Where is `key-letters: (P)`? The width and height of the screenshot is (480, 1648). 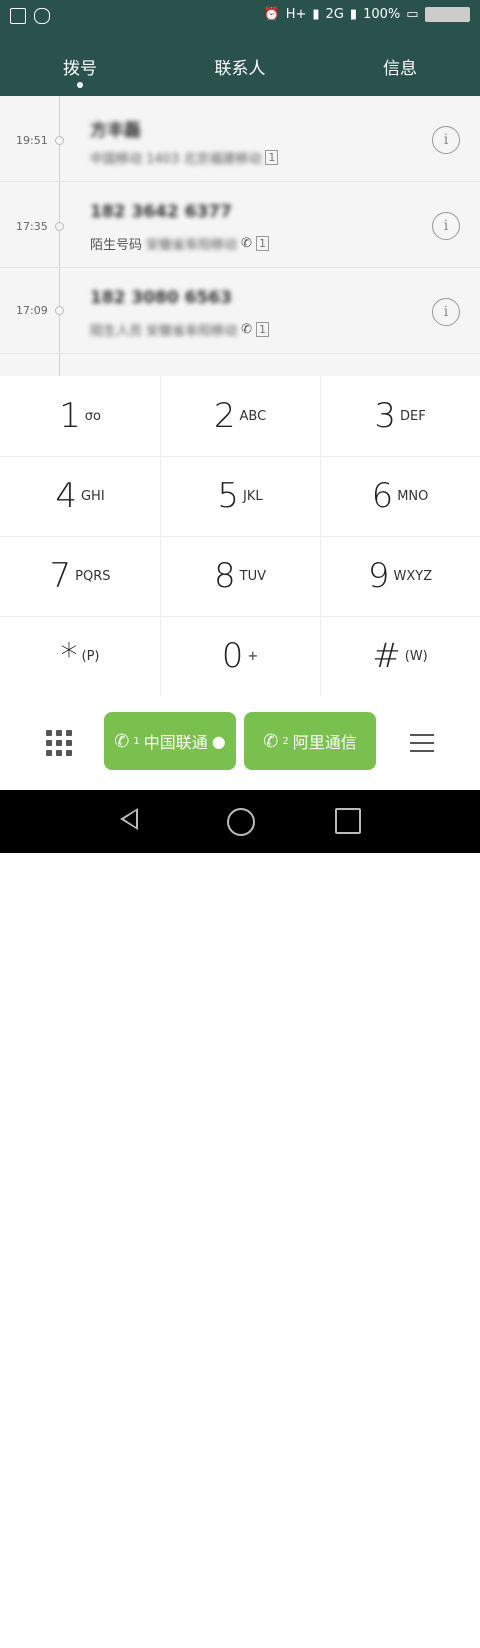
key-letters: (P) is located at coordinates (90, 656).